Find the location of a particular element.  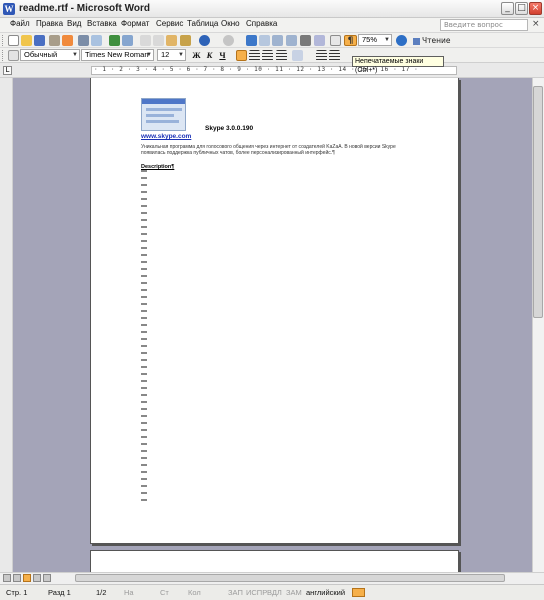

minimize-button: _ is located at coordinates (507, 8).